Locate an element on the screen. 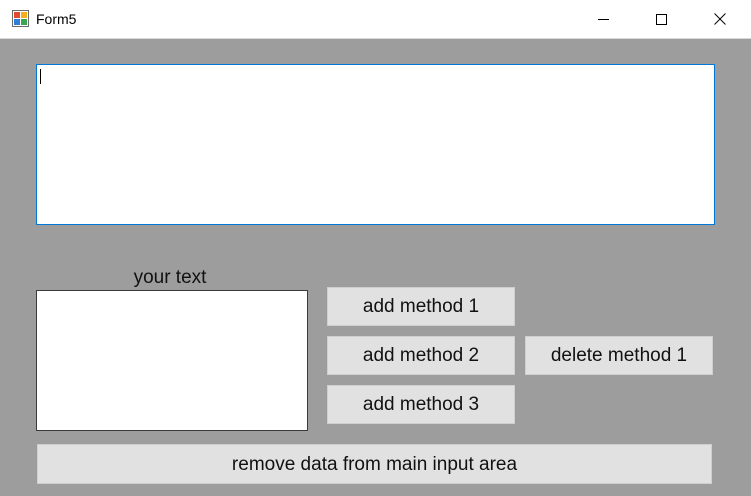 This screenshot has width=751, height=496. add-method-2-button: add method 2 is located at coordinates (421, 355).